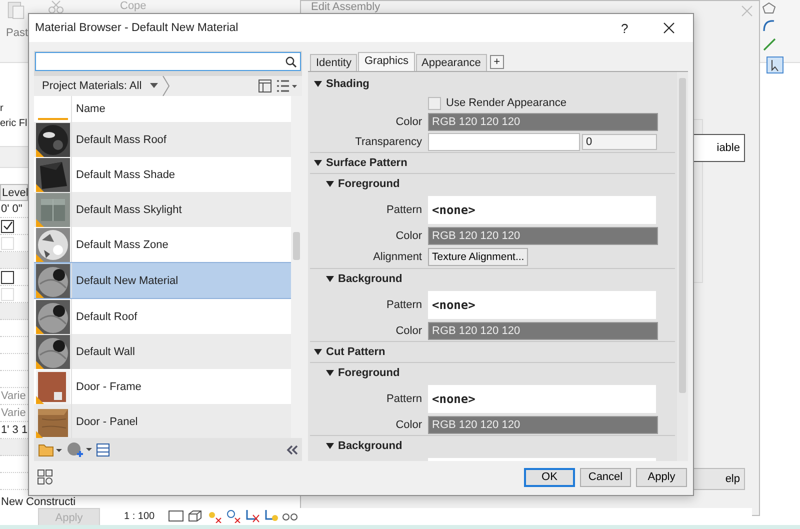  I want to click on type-label: eric Fl, so click(14, 123).